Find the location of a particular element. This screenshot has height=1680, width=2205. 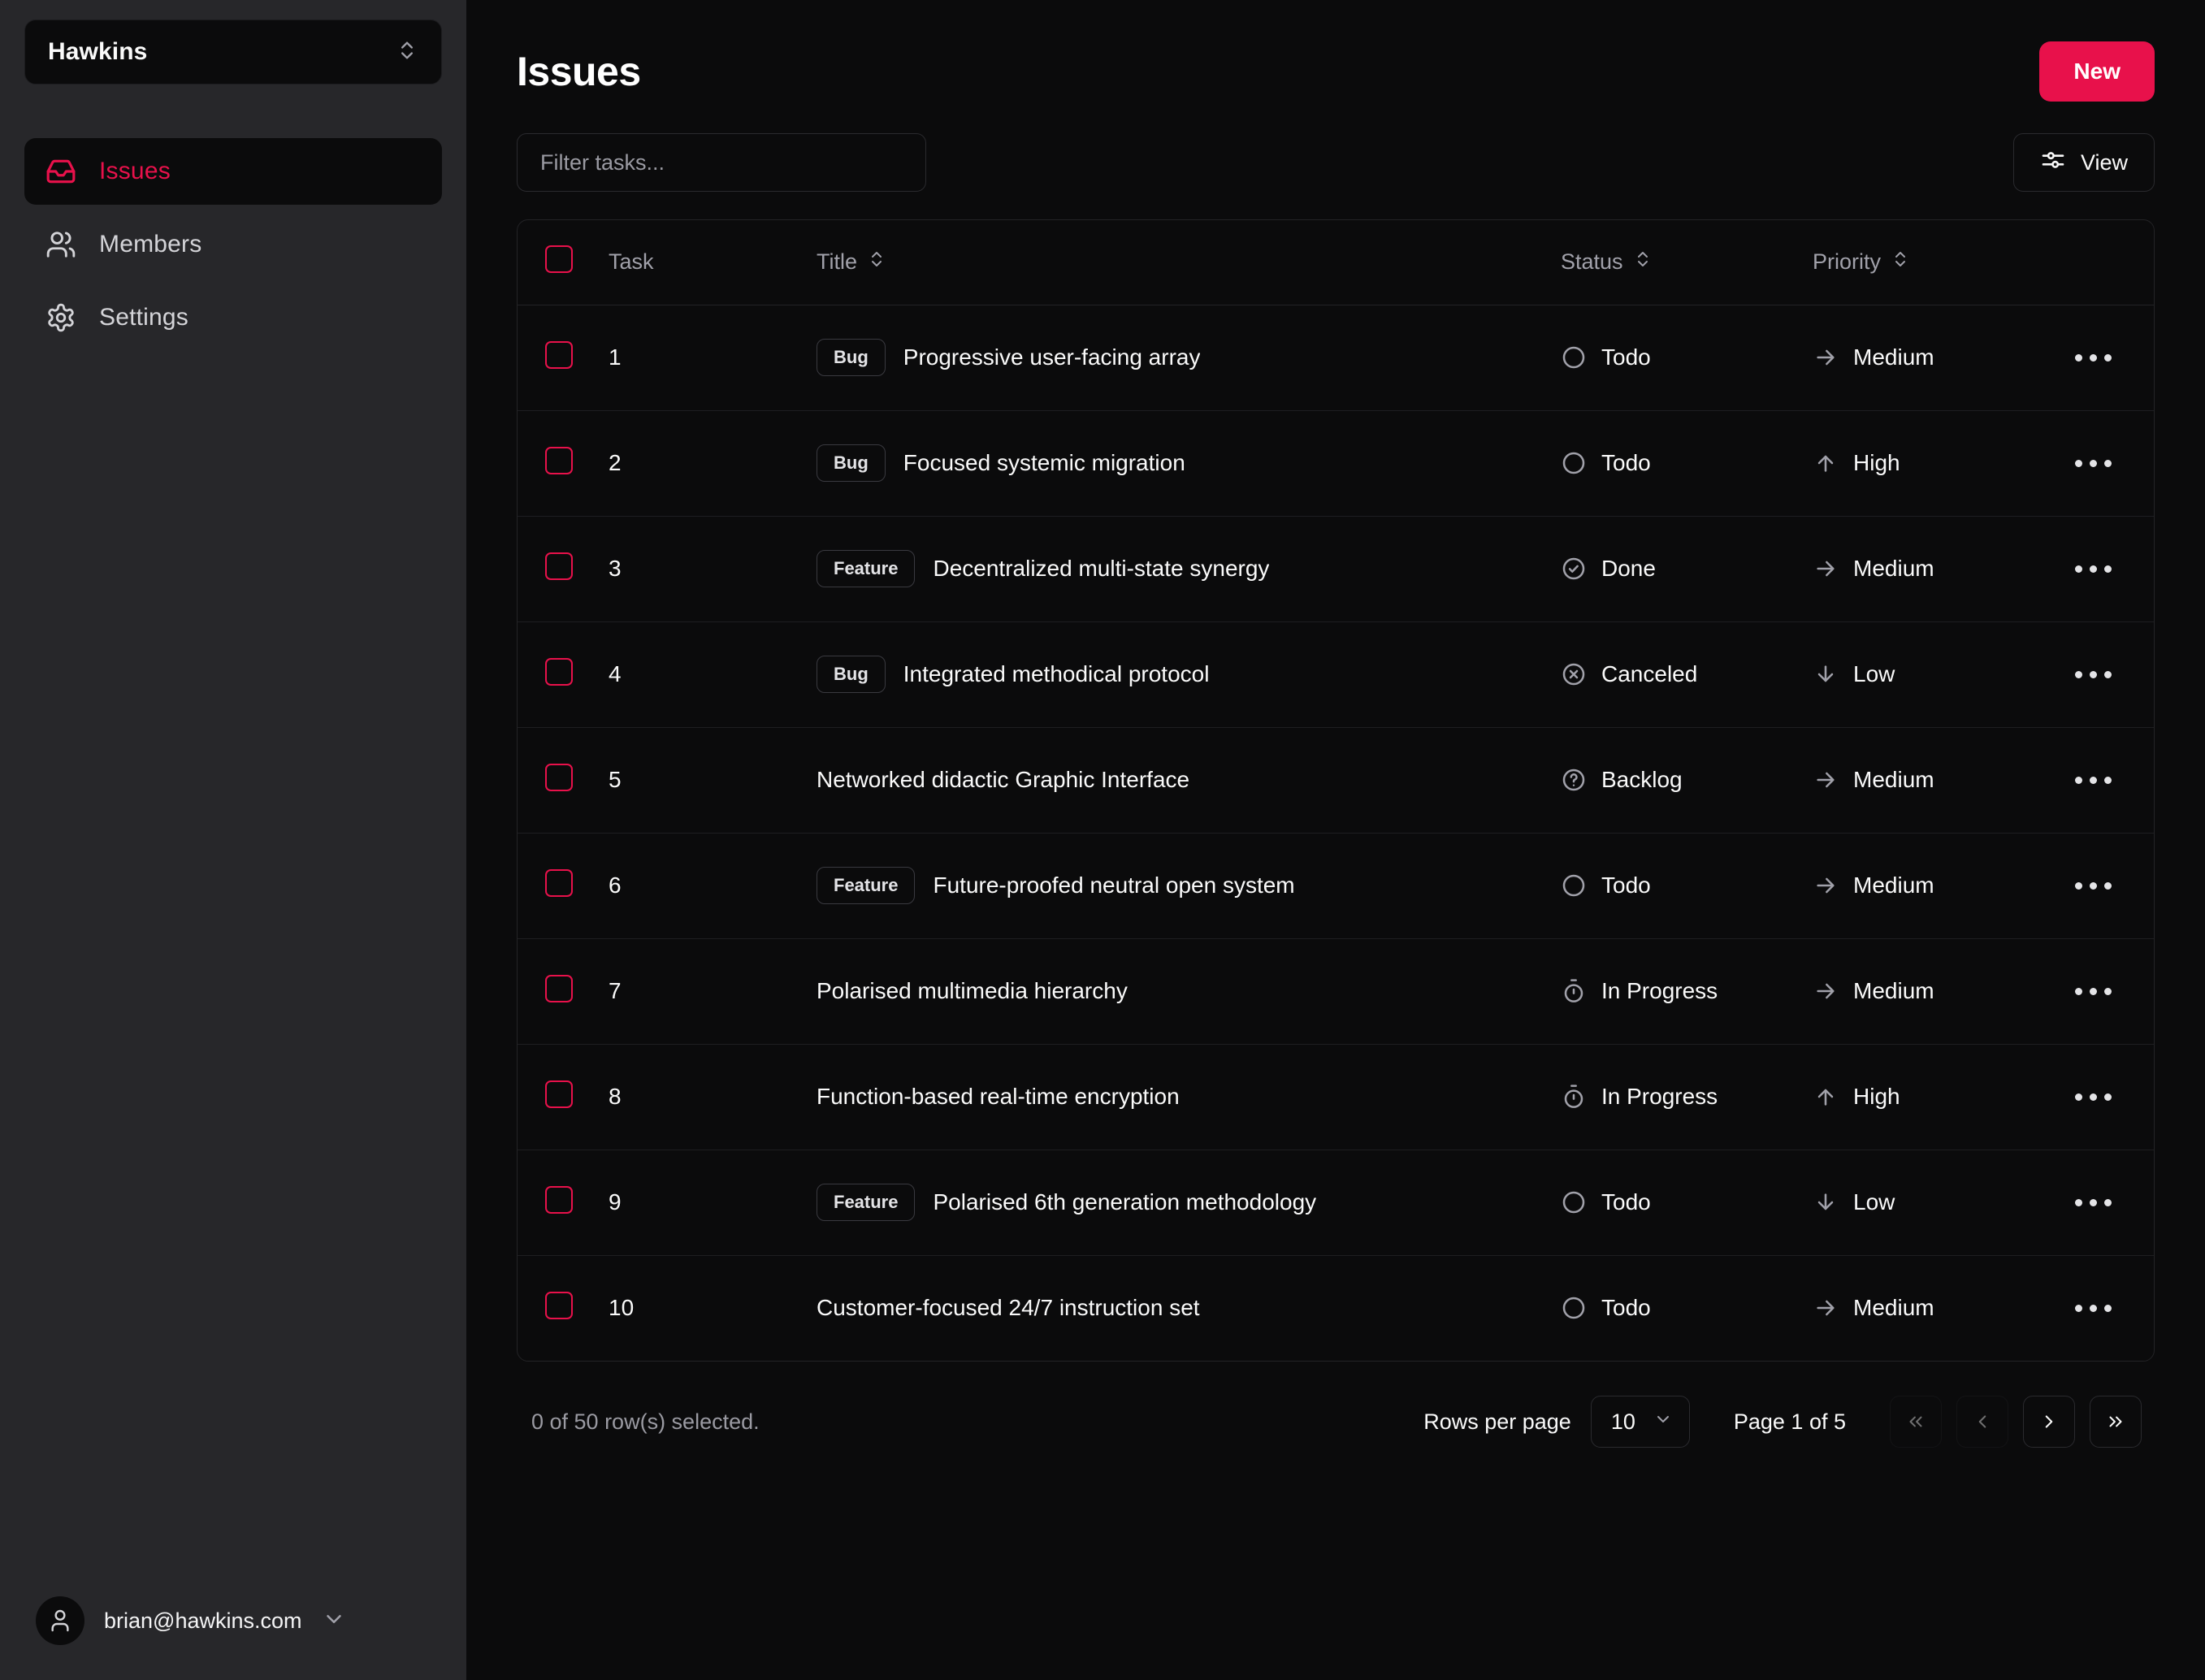

column-header-status: Status is located at coordinates (1687, 262).